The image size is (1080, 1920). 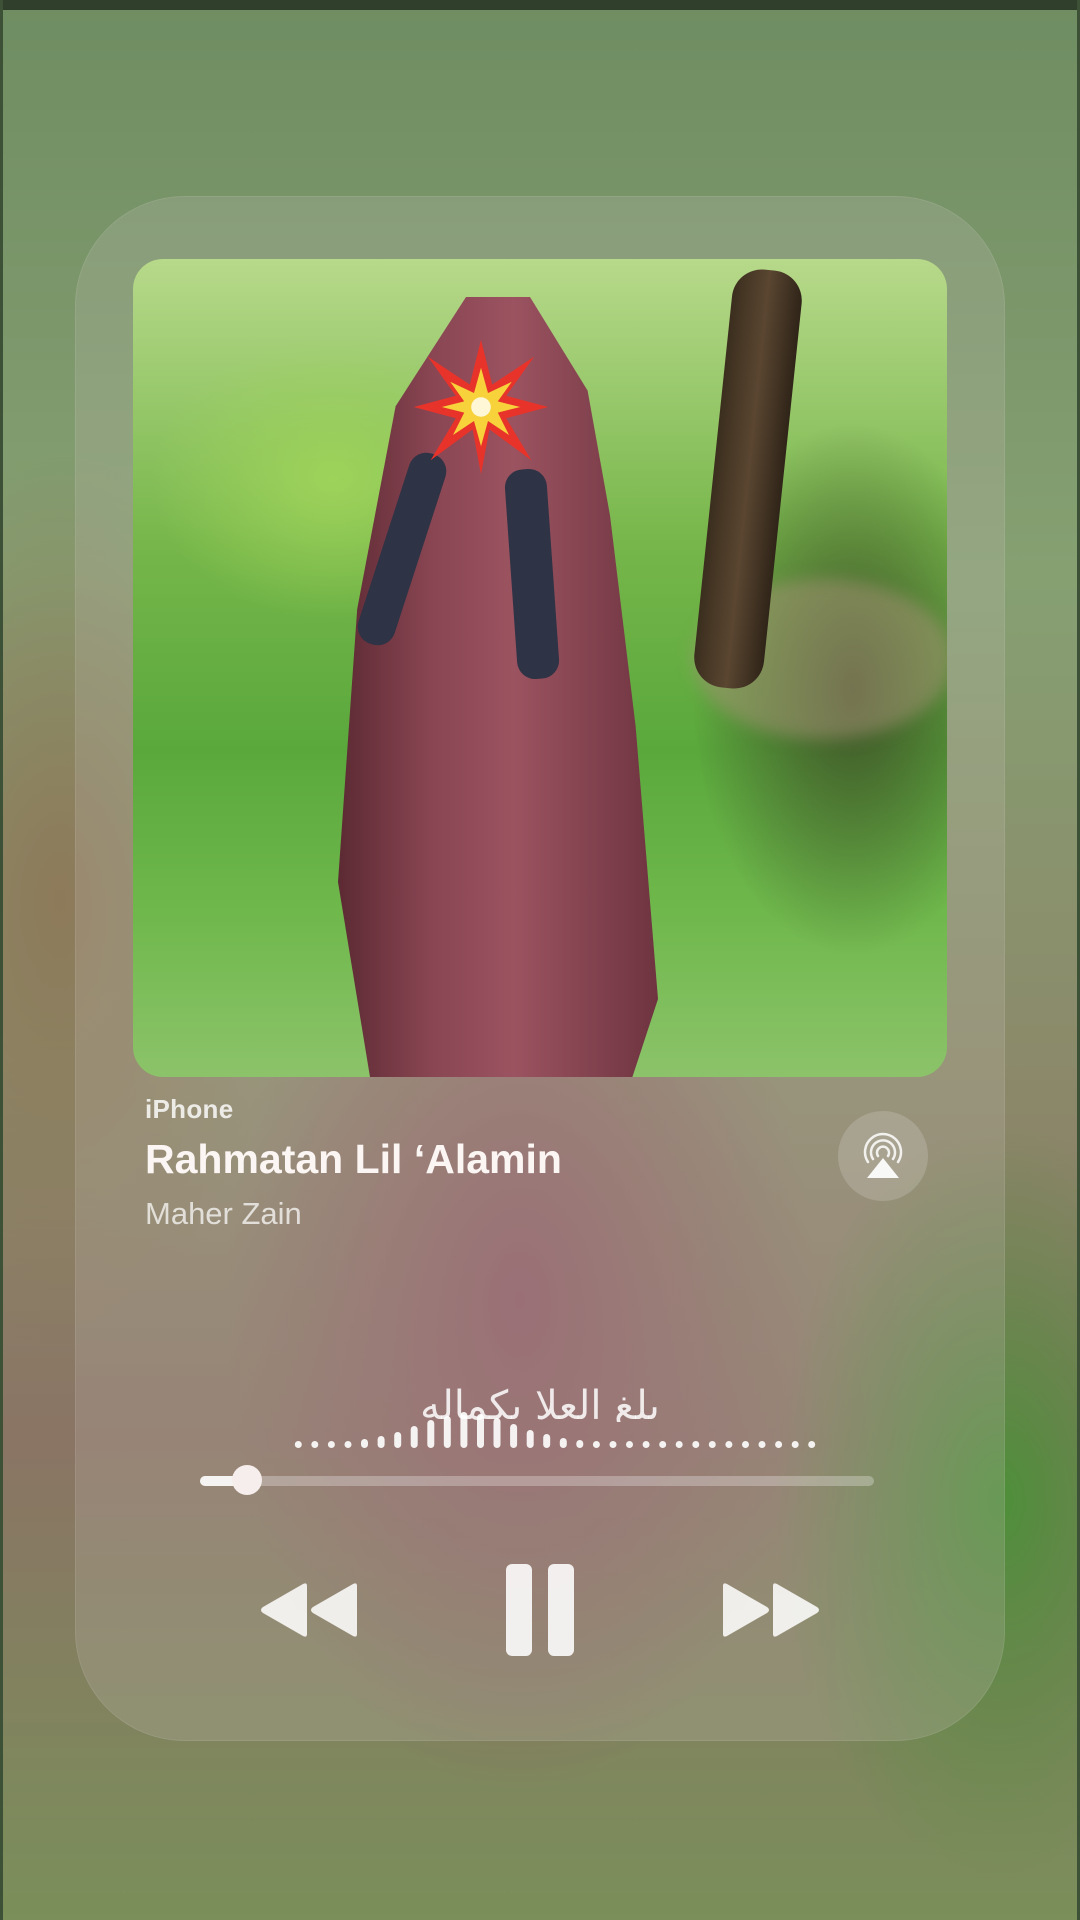 I want to click on rewind-icon, so click(x=309, y=1610).